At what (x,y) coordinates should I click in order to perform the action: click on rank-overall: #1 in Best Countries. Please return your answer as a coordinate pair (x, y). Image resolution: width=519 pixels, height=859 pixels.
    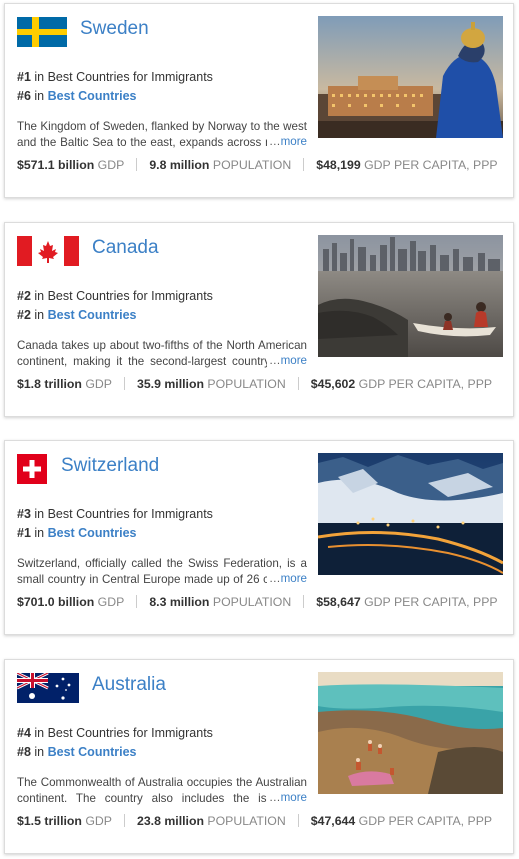
    Looking at the image, I should click on (77, 533).